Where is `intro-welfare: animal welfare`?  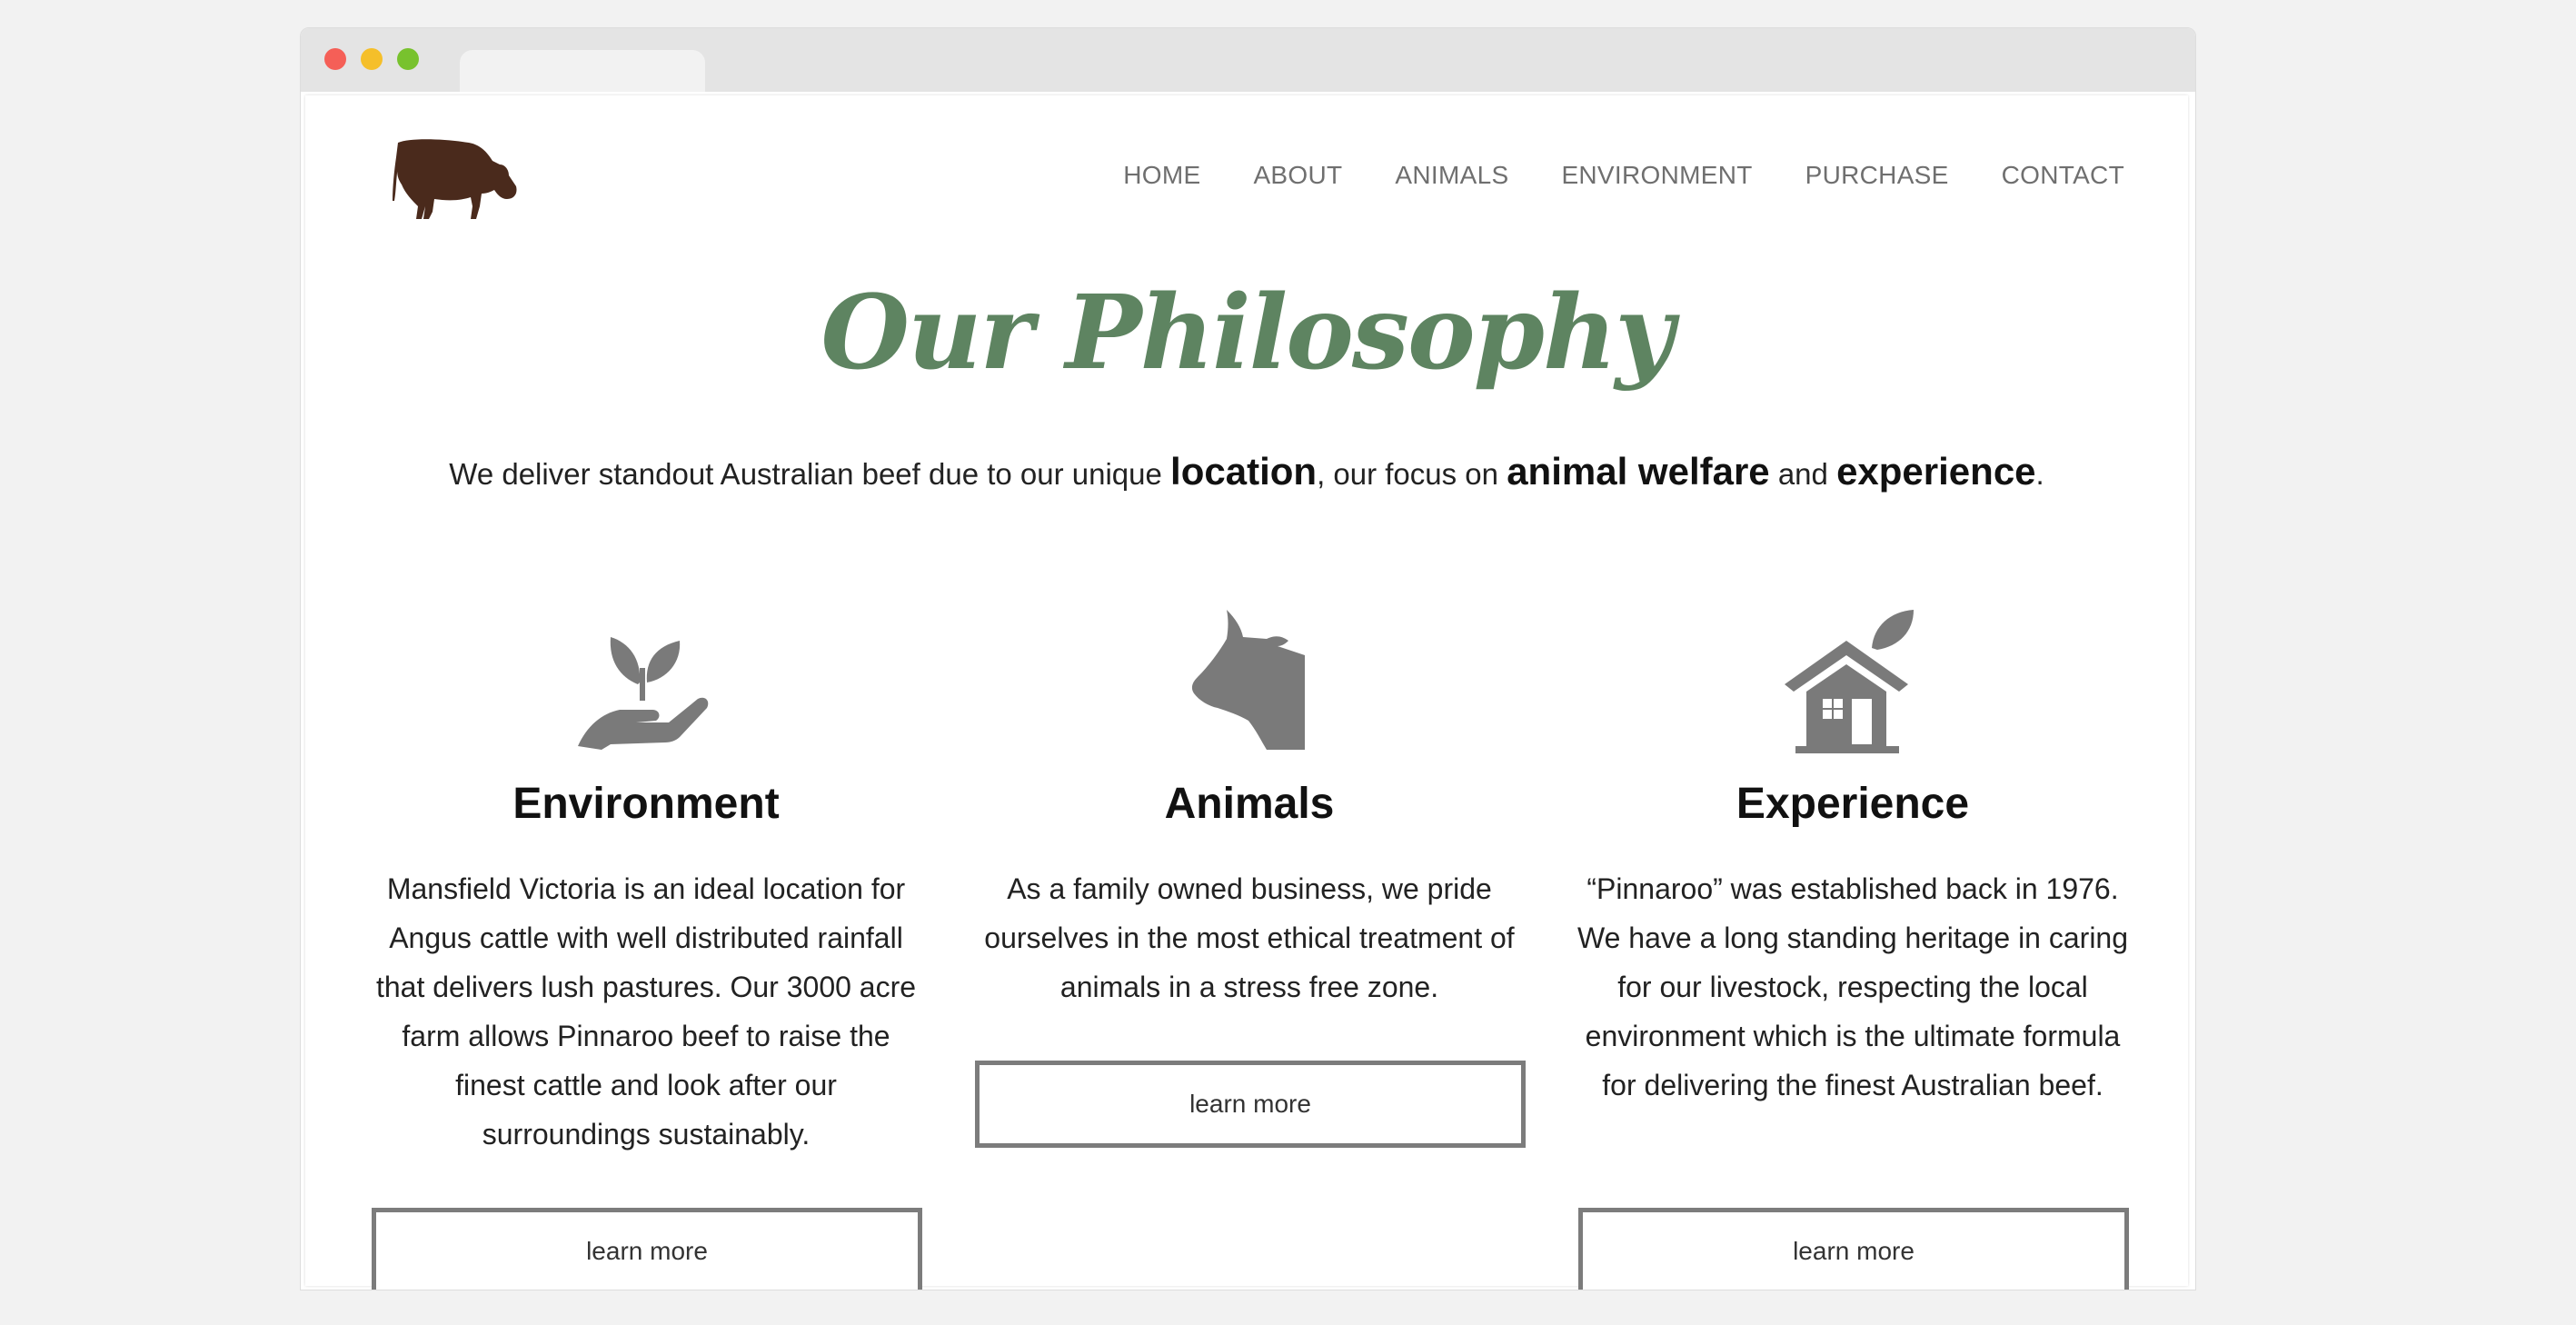
intro-welfare: animal welfare is located at coordinates (1639, 471).